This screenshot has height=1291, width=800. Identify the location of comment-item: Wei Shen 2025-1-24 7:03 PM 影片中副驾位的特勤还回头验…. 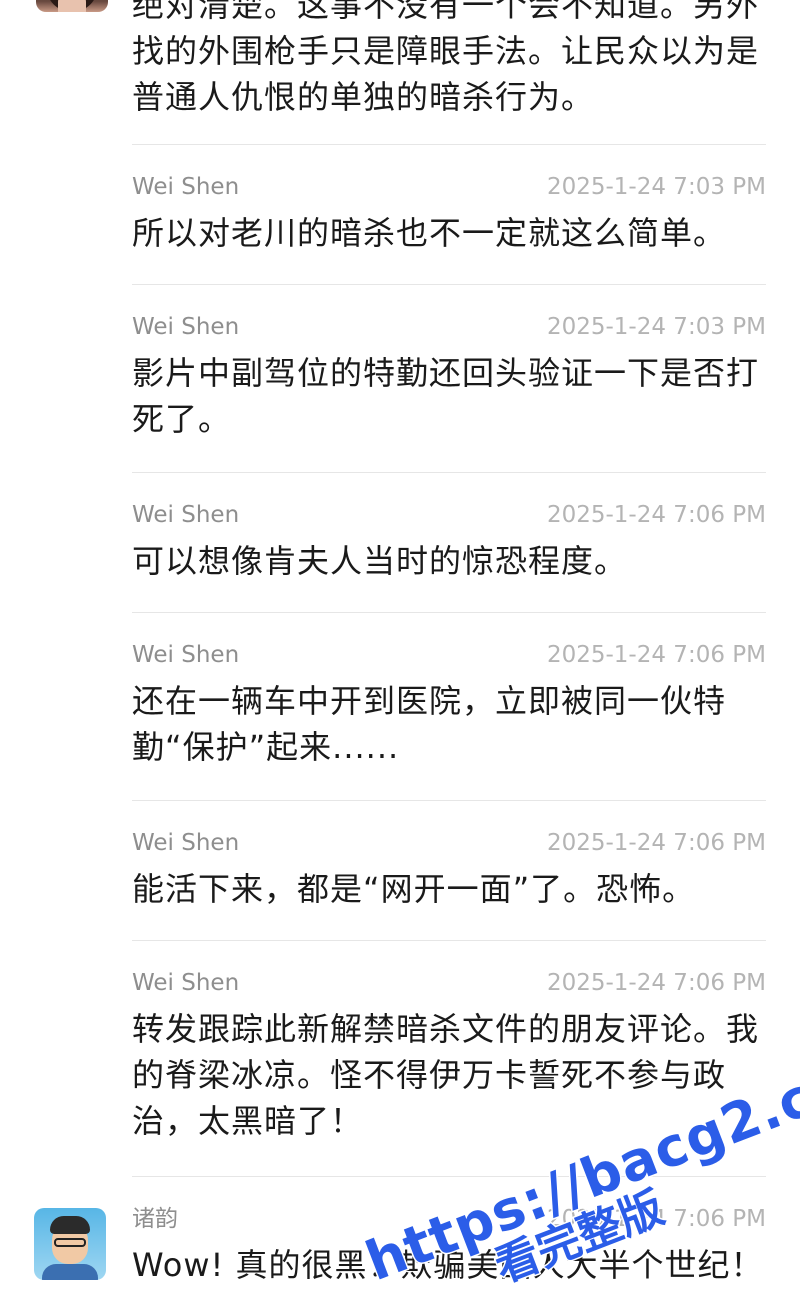
(449, 376).